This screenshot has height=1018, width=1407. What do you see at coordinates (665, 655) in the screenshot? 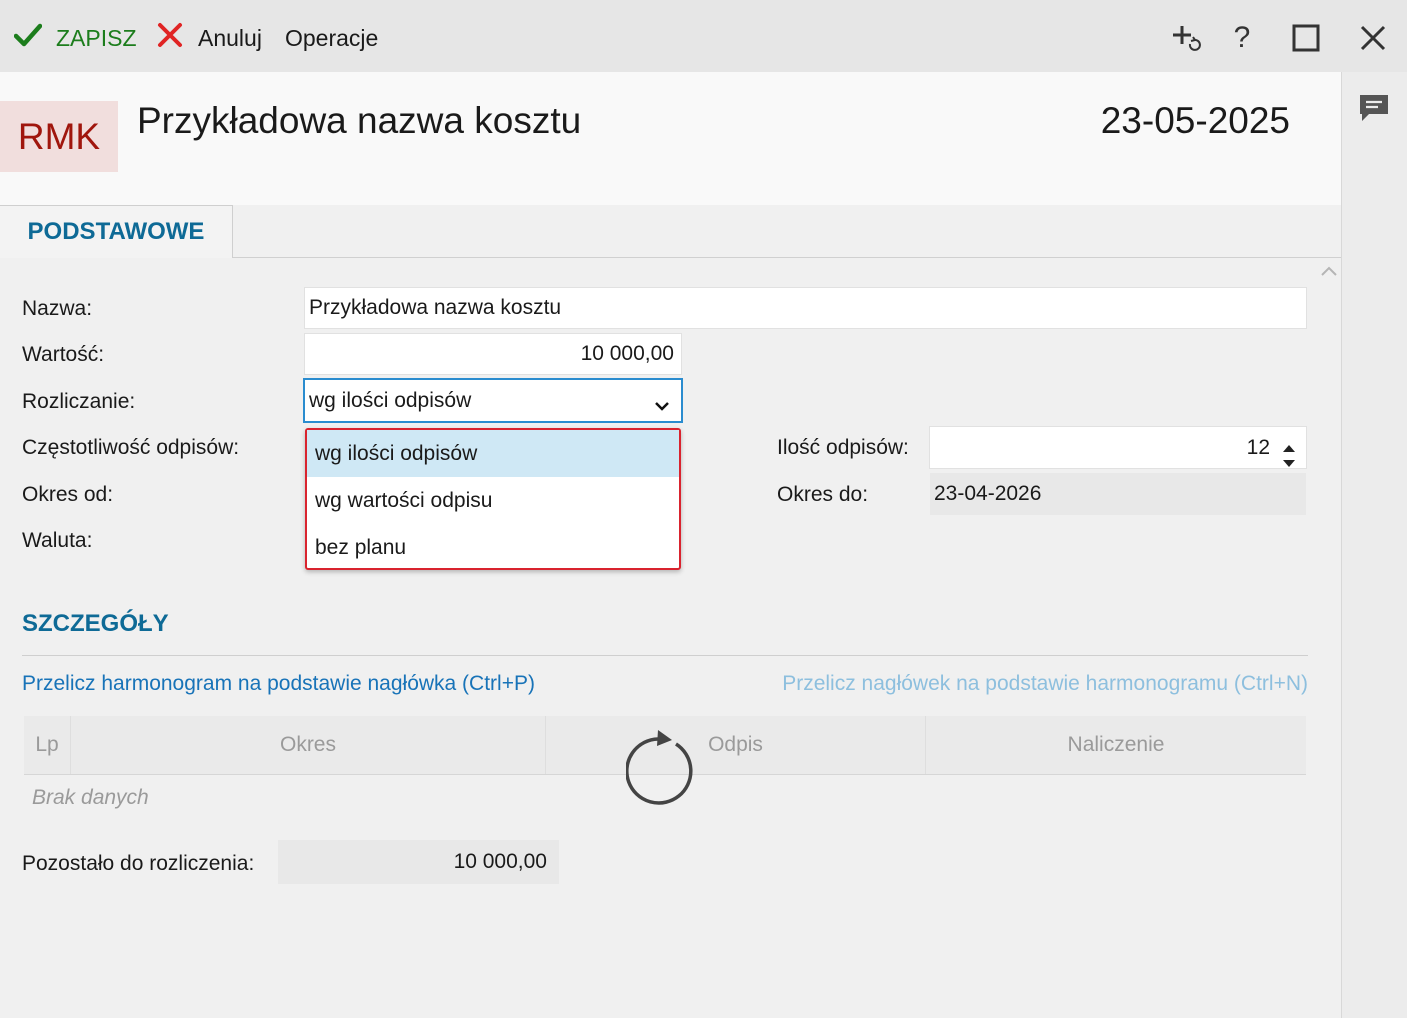
I see `section-divider` at bounding box center [665, 655].